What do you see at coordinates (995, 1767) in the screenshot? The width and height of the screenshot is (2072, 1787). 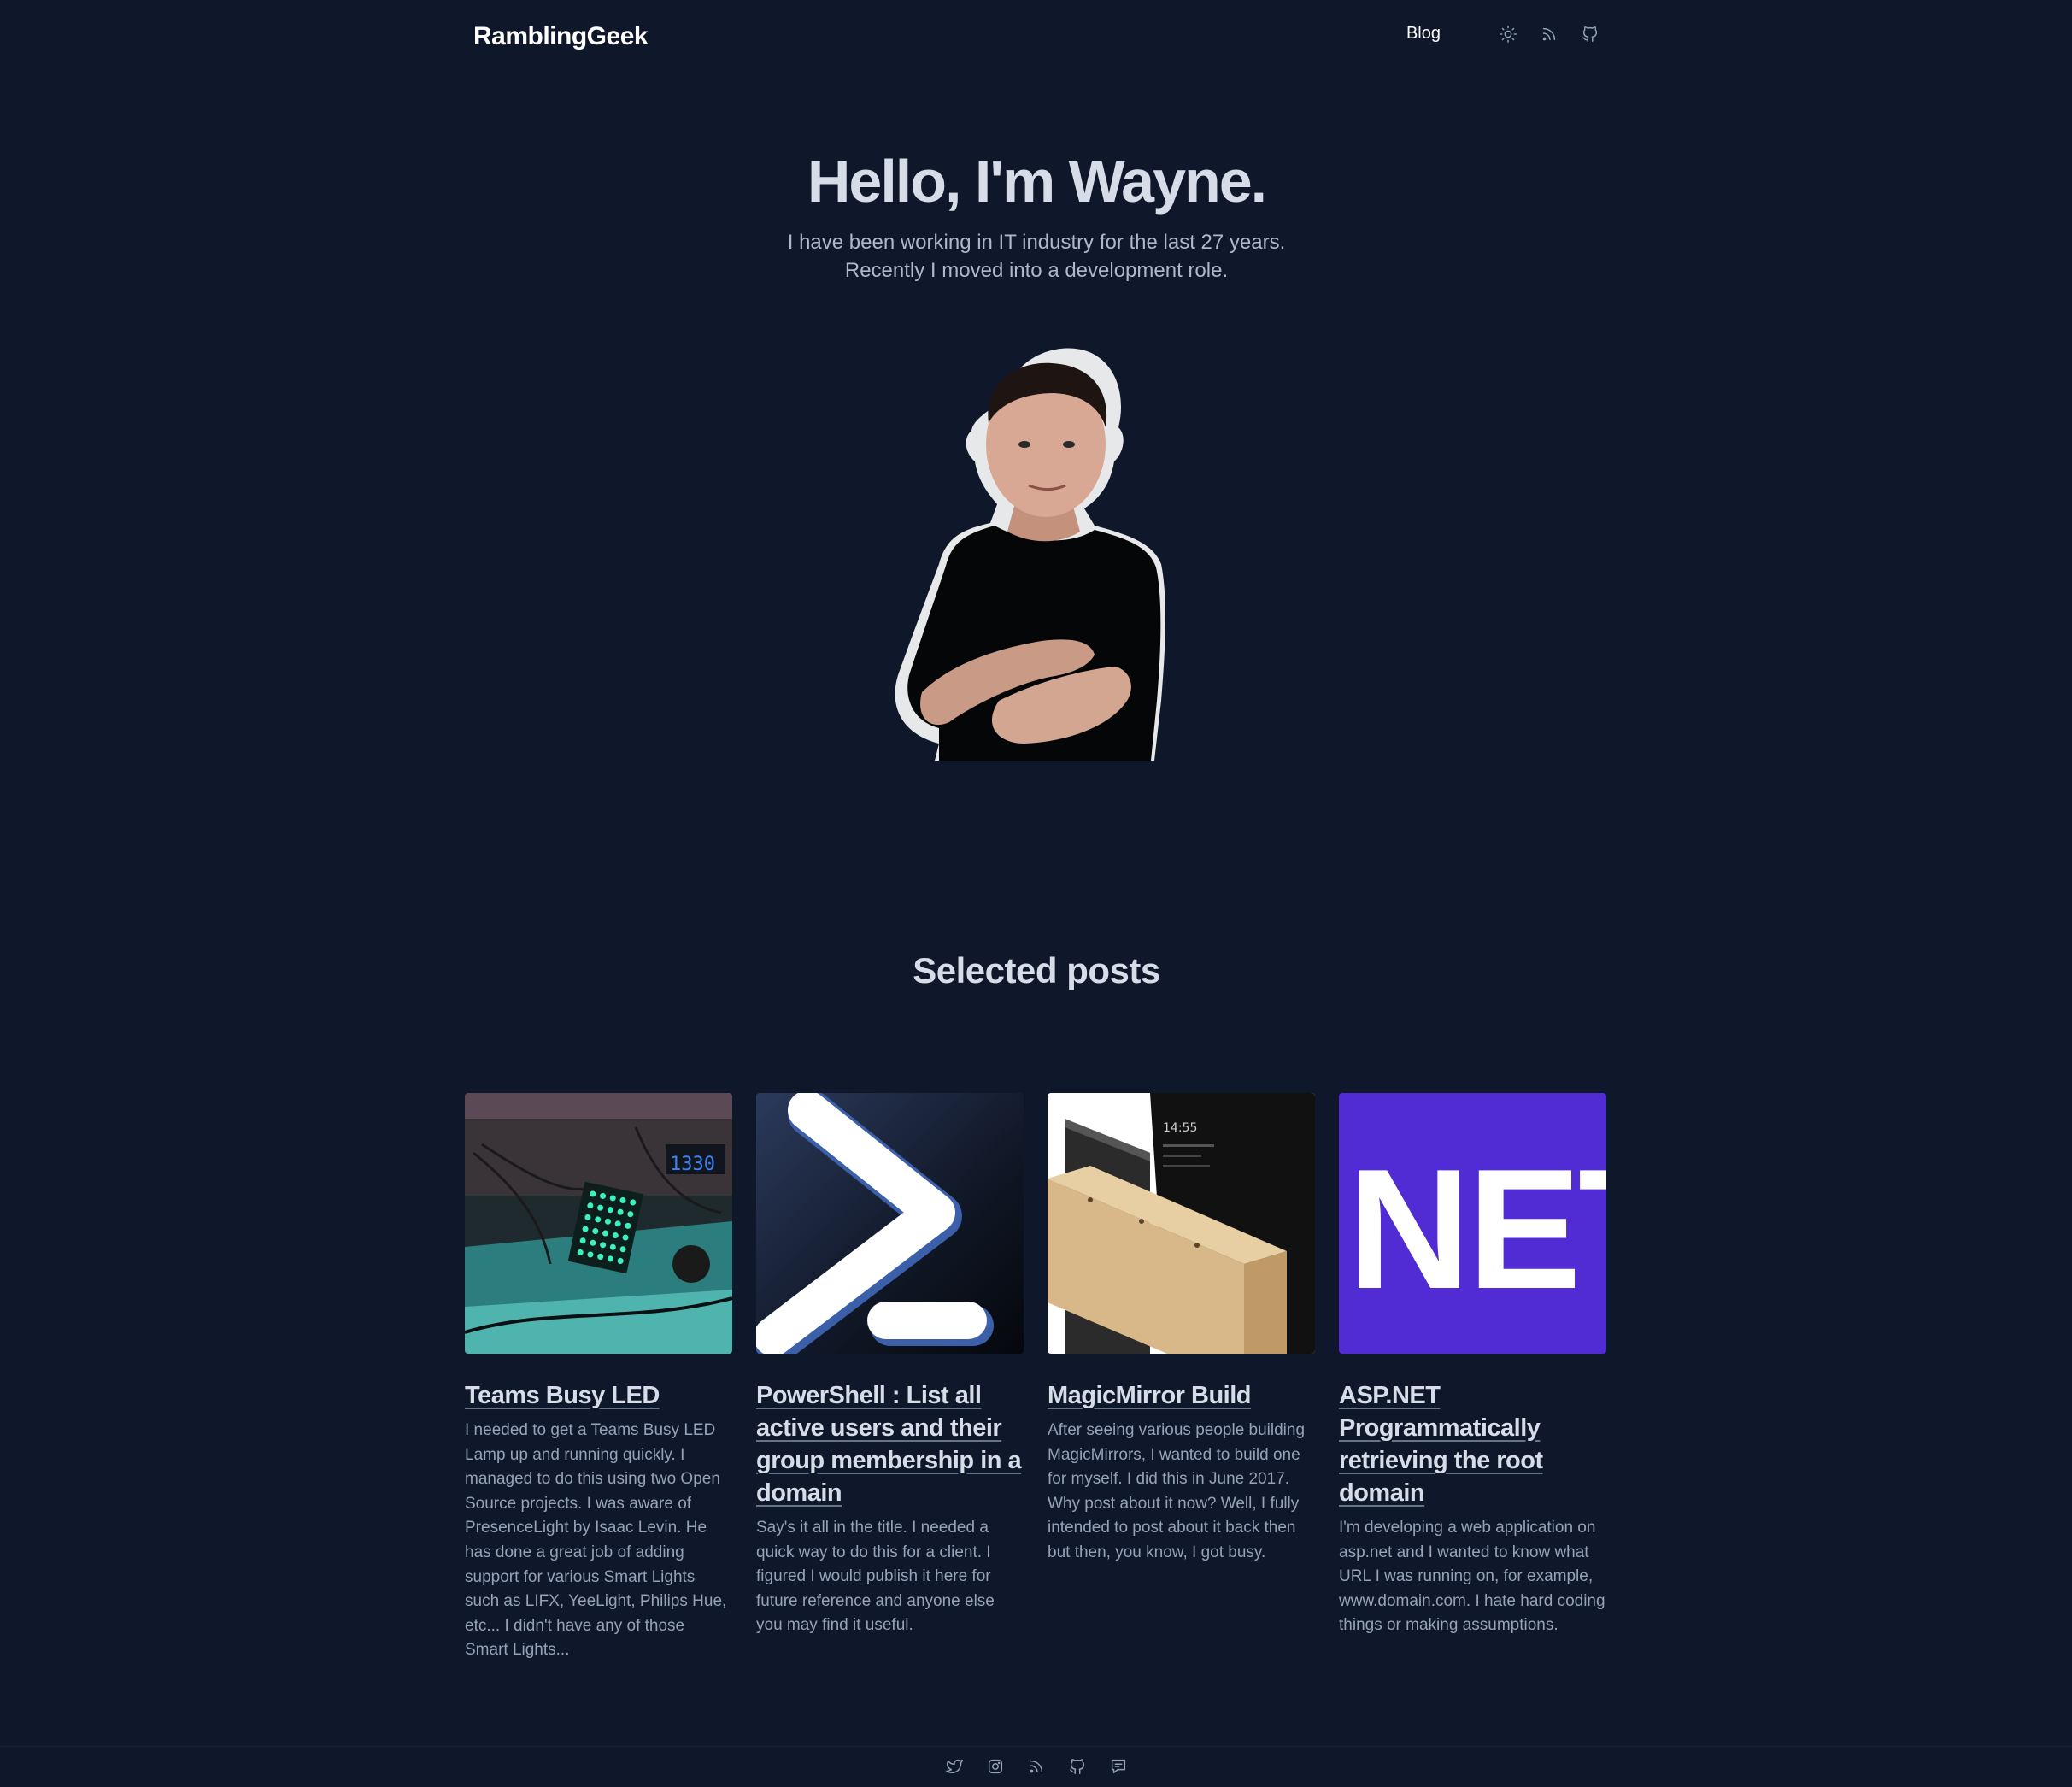 I see `instagram-icon` at bounding box center [995, 1767].